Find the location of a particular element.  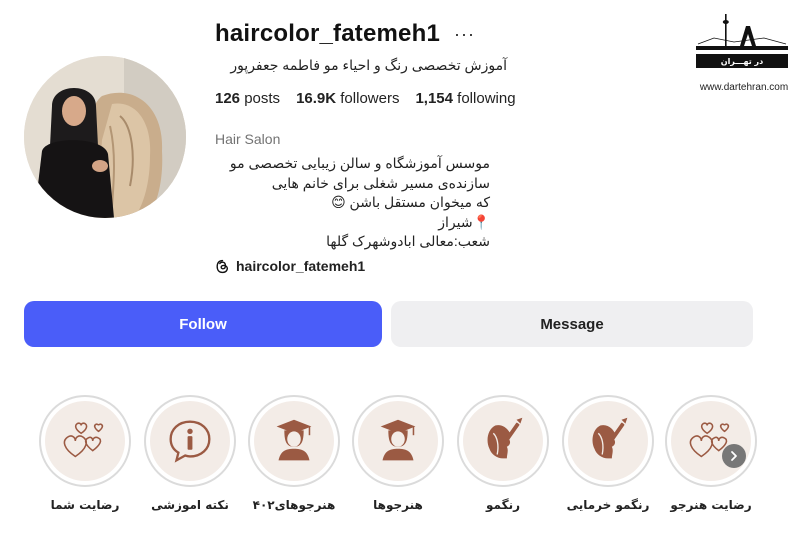

watermark-logo-text: در تهـــران is located at coordinates (742, 61).